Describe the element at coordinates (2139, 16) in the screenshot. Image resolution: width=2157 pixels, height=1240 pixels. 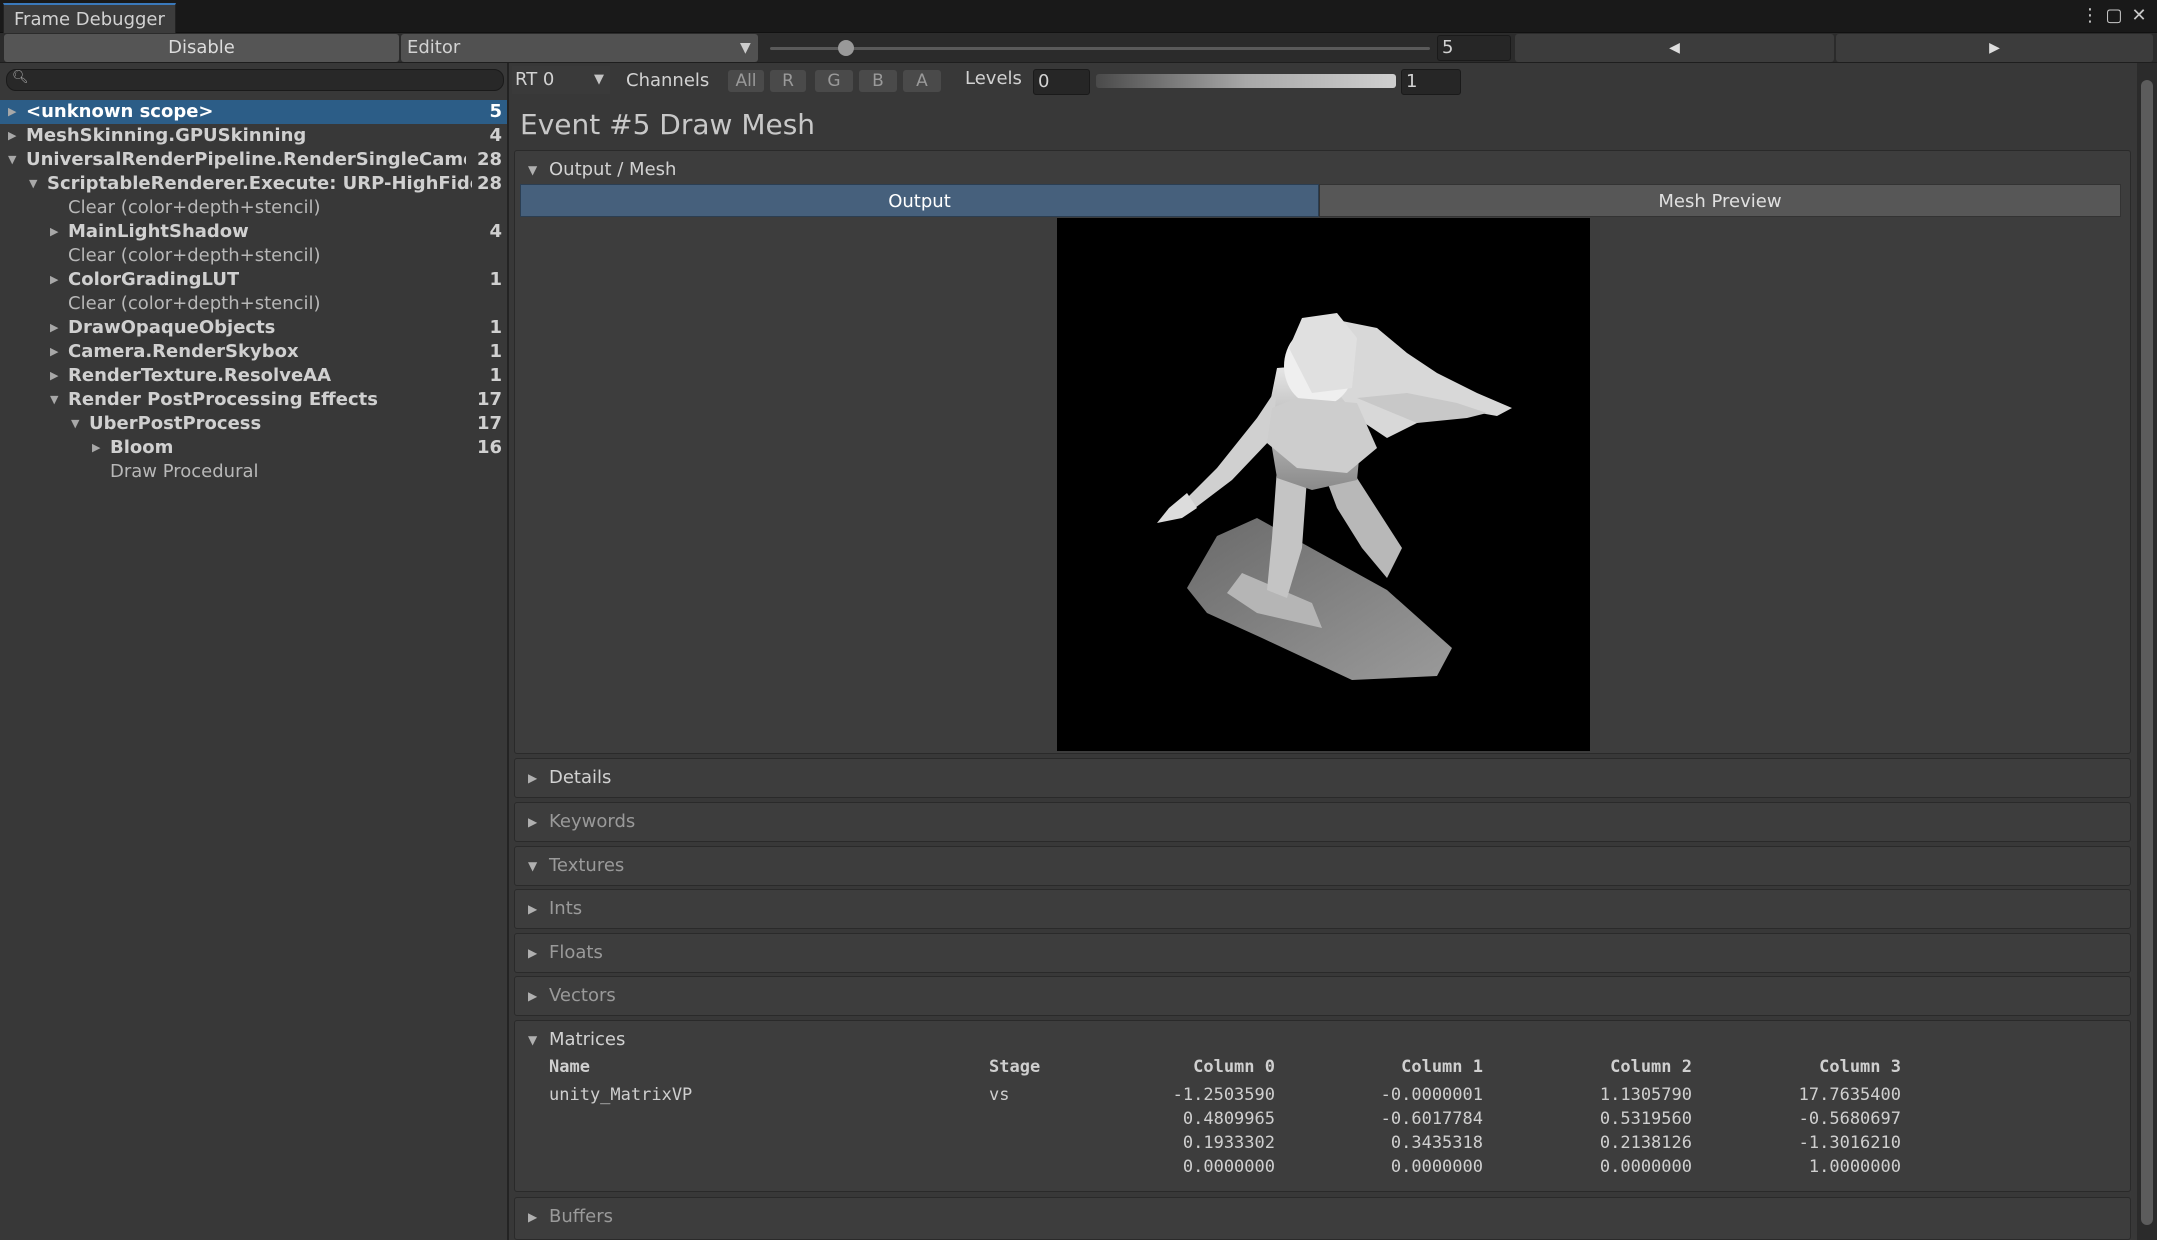
I see `close-icon: ✕` at that location.